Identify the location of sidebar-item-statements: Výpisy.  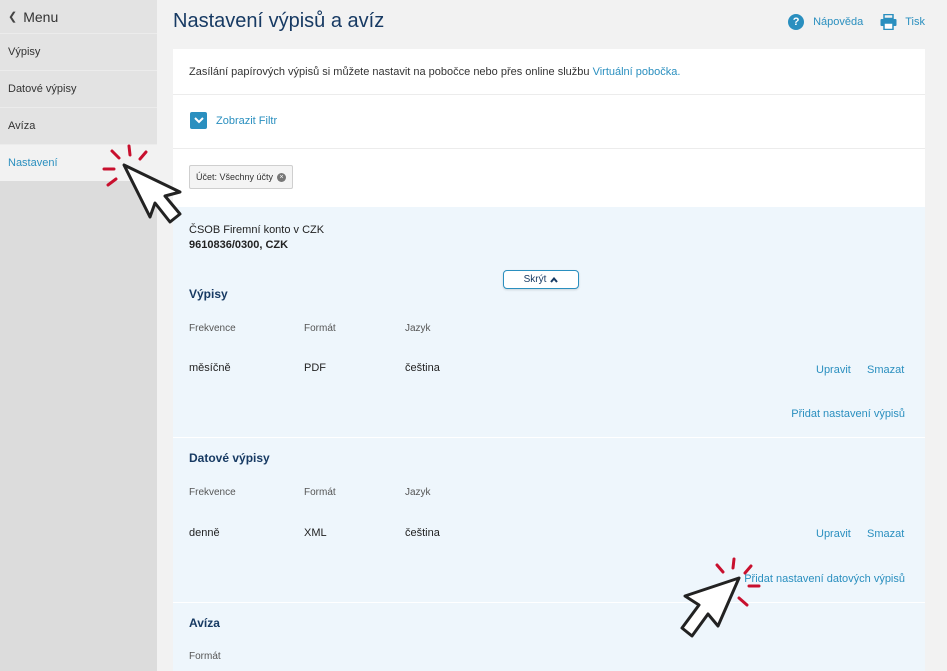
(78, 52).